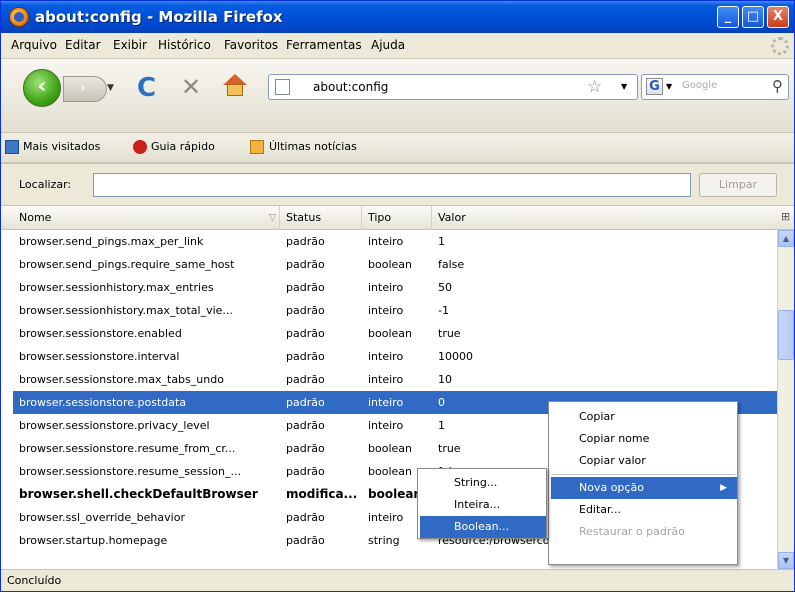 This screenshot has width=795, height=592. What do you see at coordinates (669, 86) in the screenshot?
I see `search-engine-dropdown-icon: ▼` at bounding box center [669, 86].